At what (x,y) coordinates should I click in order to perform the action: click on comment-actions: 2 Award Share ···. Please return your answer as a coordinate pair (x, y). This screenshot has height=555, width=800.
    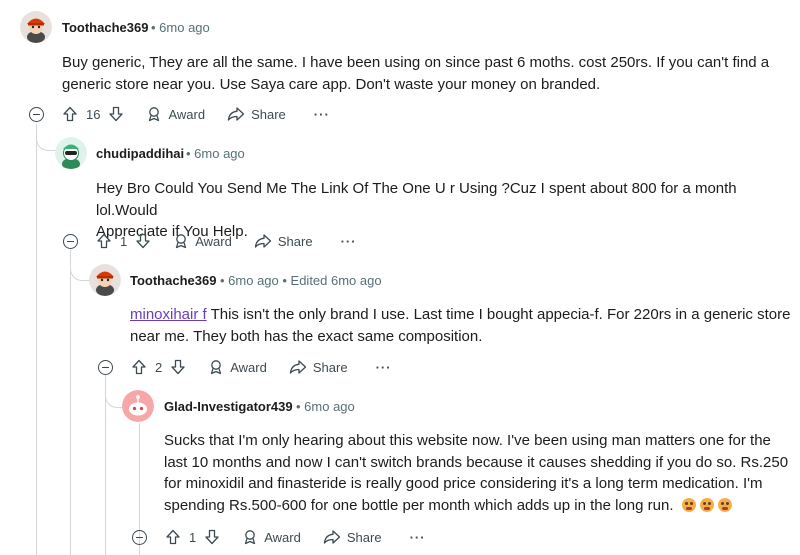
    Looking at the image, I should click on (261, 367).